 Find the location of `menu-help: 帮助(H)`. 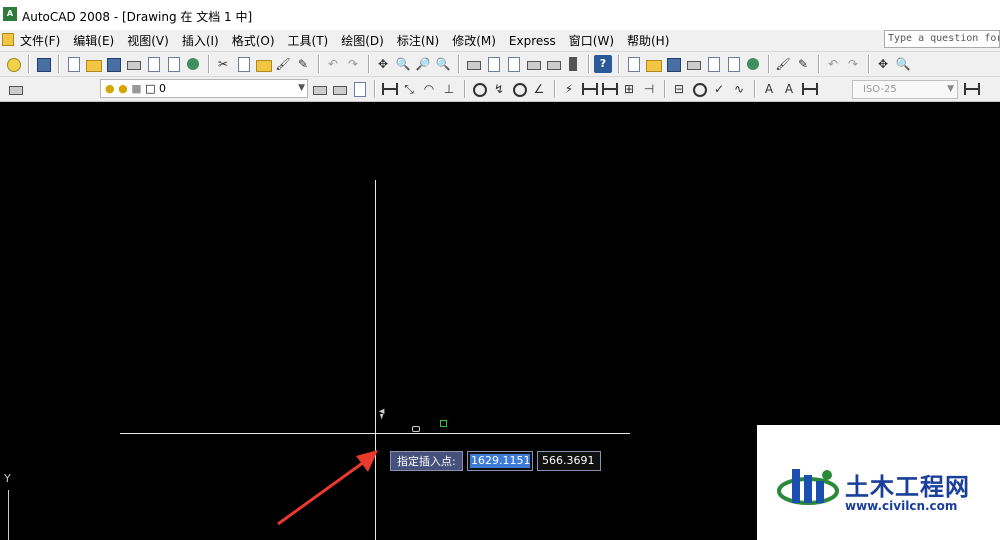

menu-help: 帮助(H) is located at coordinates (648, 40).